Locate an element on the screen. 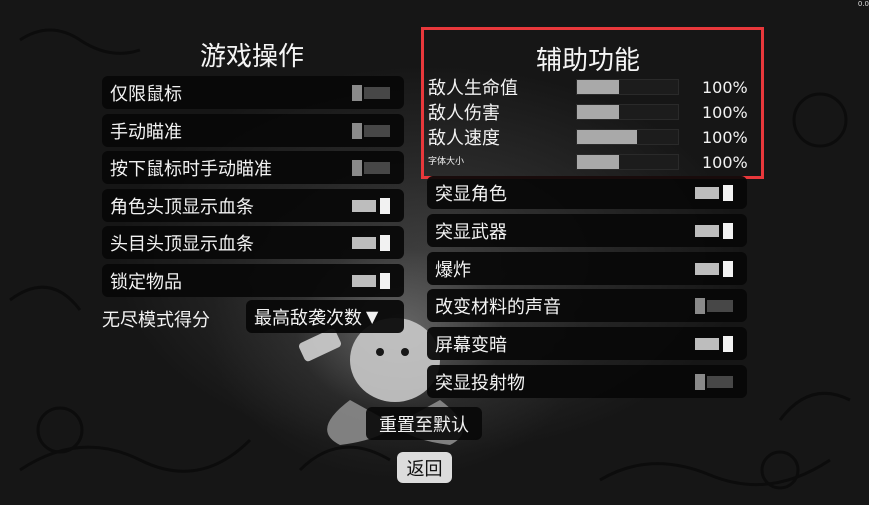  toggle-row-manual-aim: 手动瞄准 is located at coordinates (253, 130).